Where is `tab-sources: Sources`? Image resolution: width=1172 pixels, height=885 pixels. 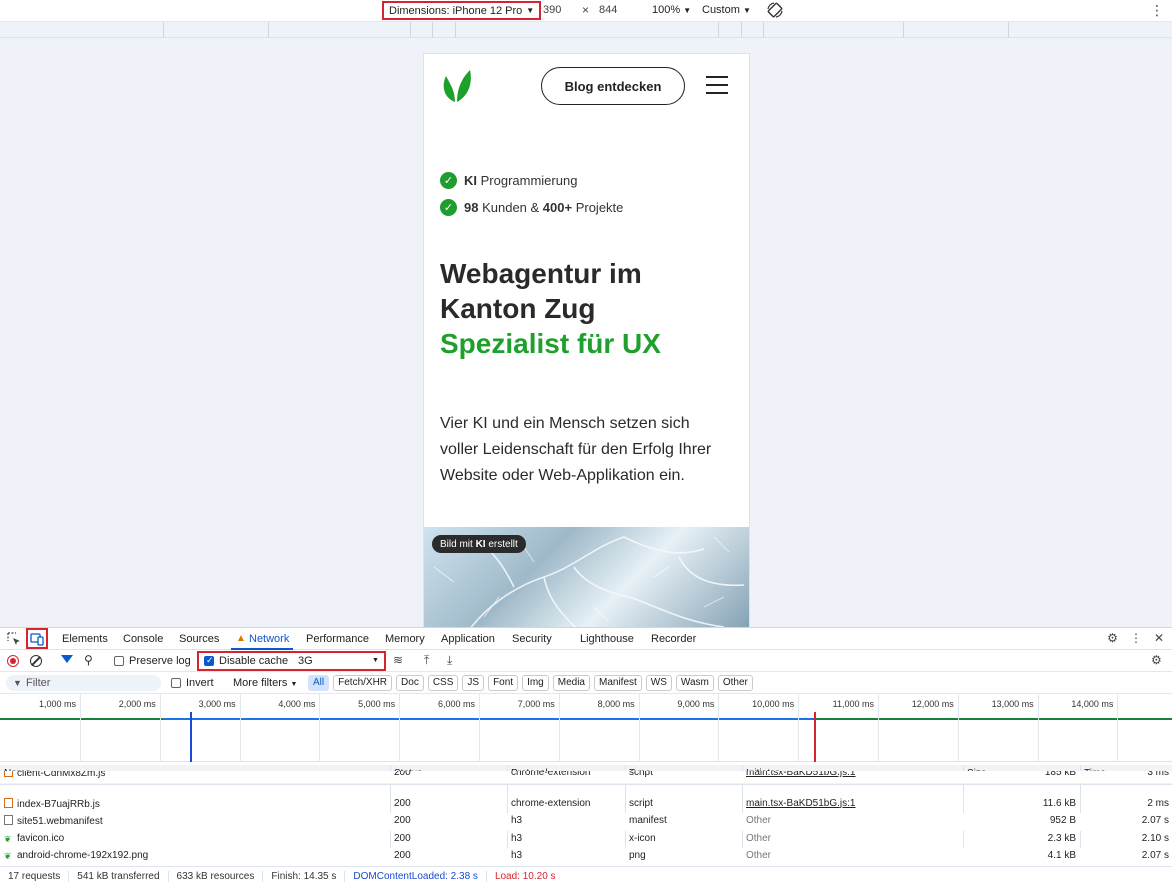 tab-sources: Sources is located at coordinates (199, 639).